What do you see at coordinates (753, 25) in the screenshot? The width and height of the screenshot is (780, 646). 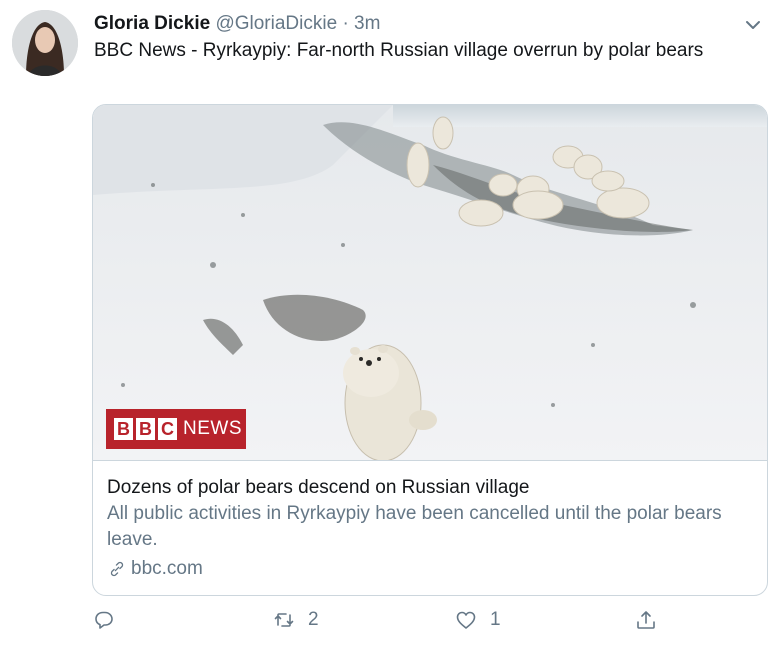 I see `chevron-down-icon` at bounding box center [753, 25].